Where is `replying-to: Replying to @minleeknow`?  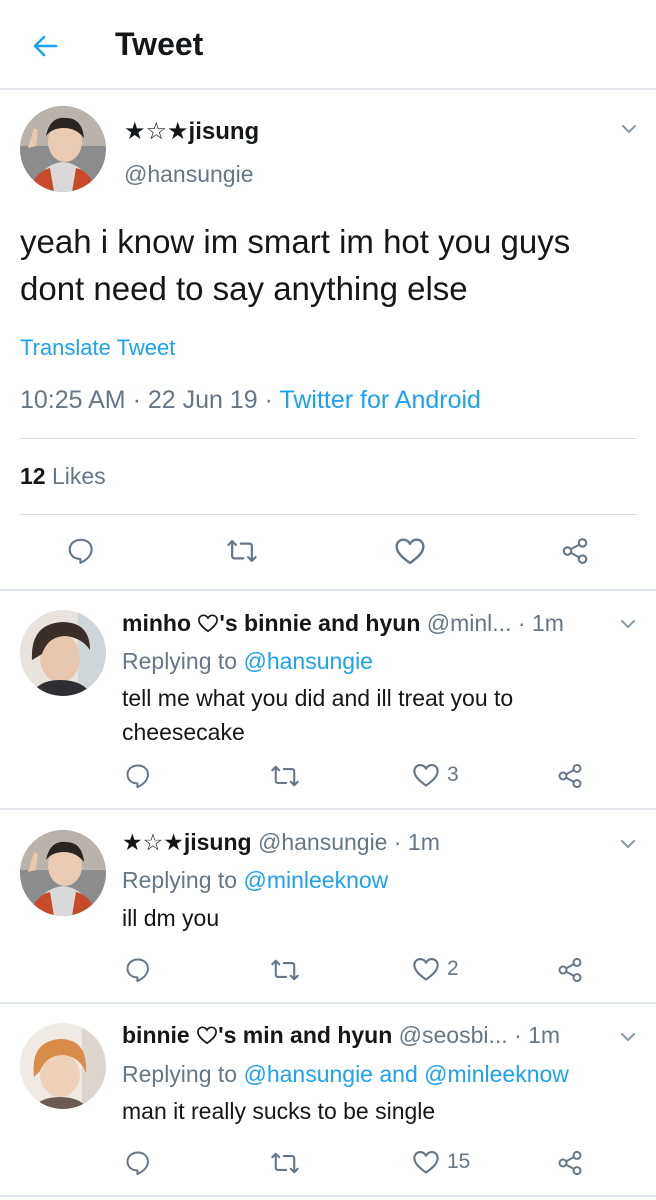
replying-to: Replying to @minleeknow is located at coordinates (255, 880).